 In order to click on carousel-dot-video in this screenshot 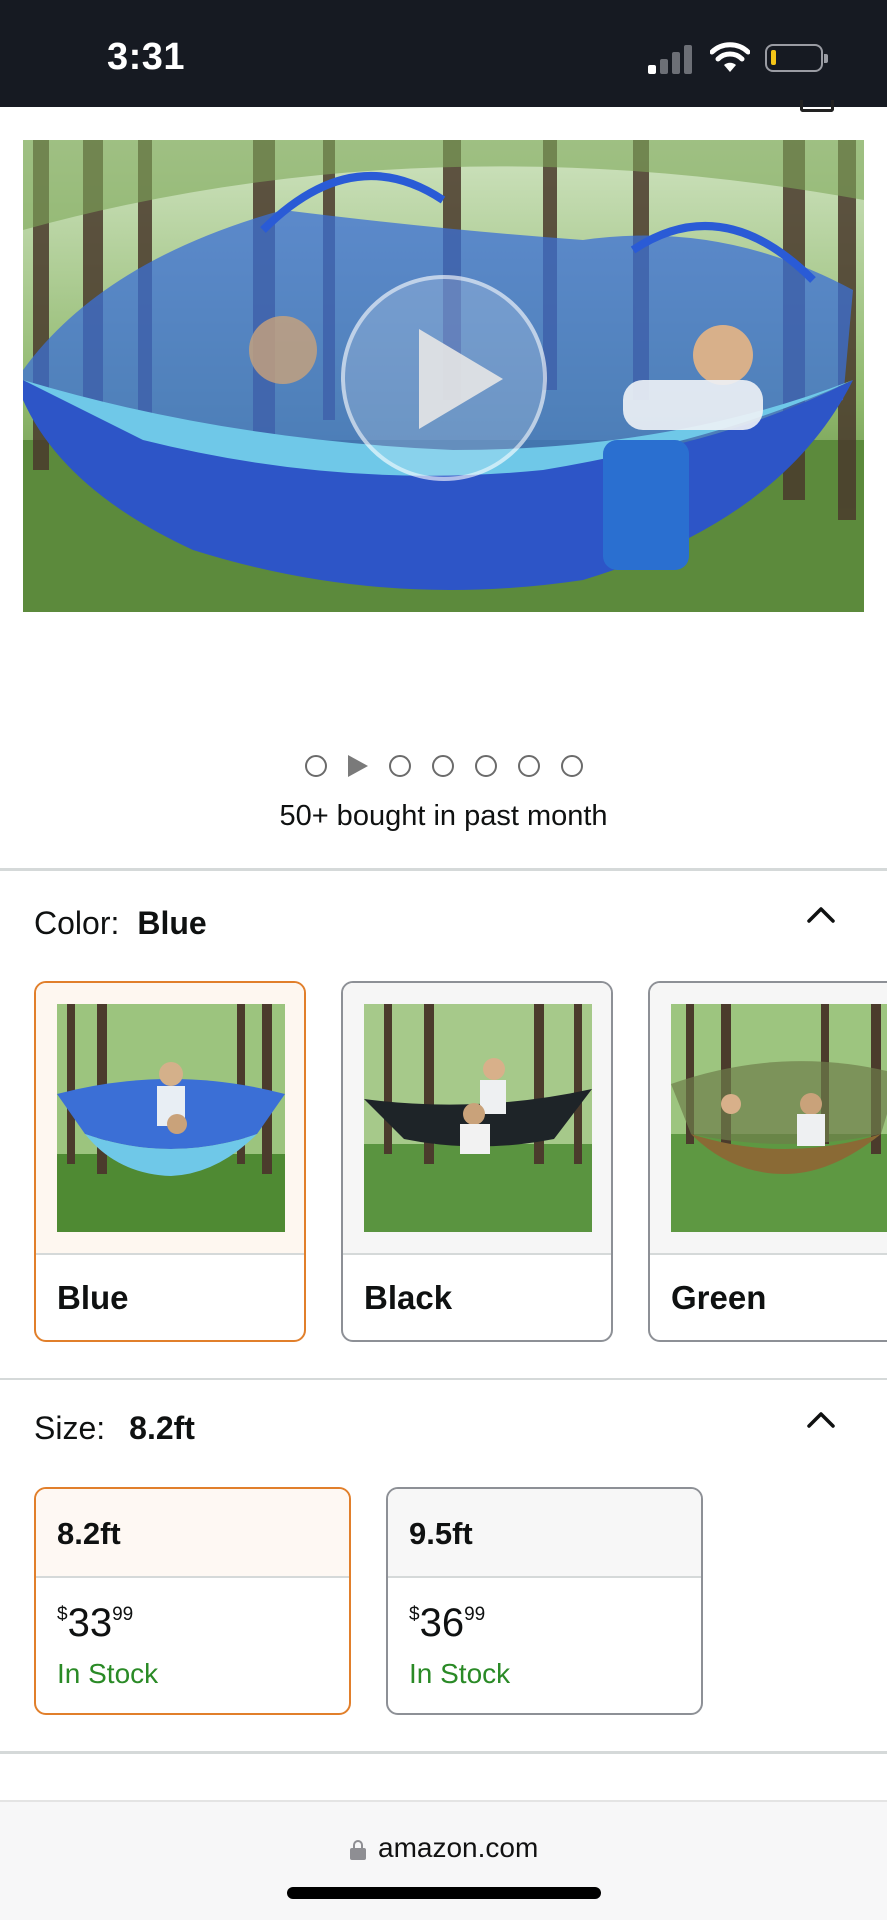, I will do `click(357, 766)`.